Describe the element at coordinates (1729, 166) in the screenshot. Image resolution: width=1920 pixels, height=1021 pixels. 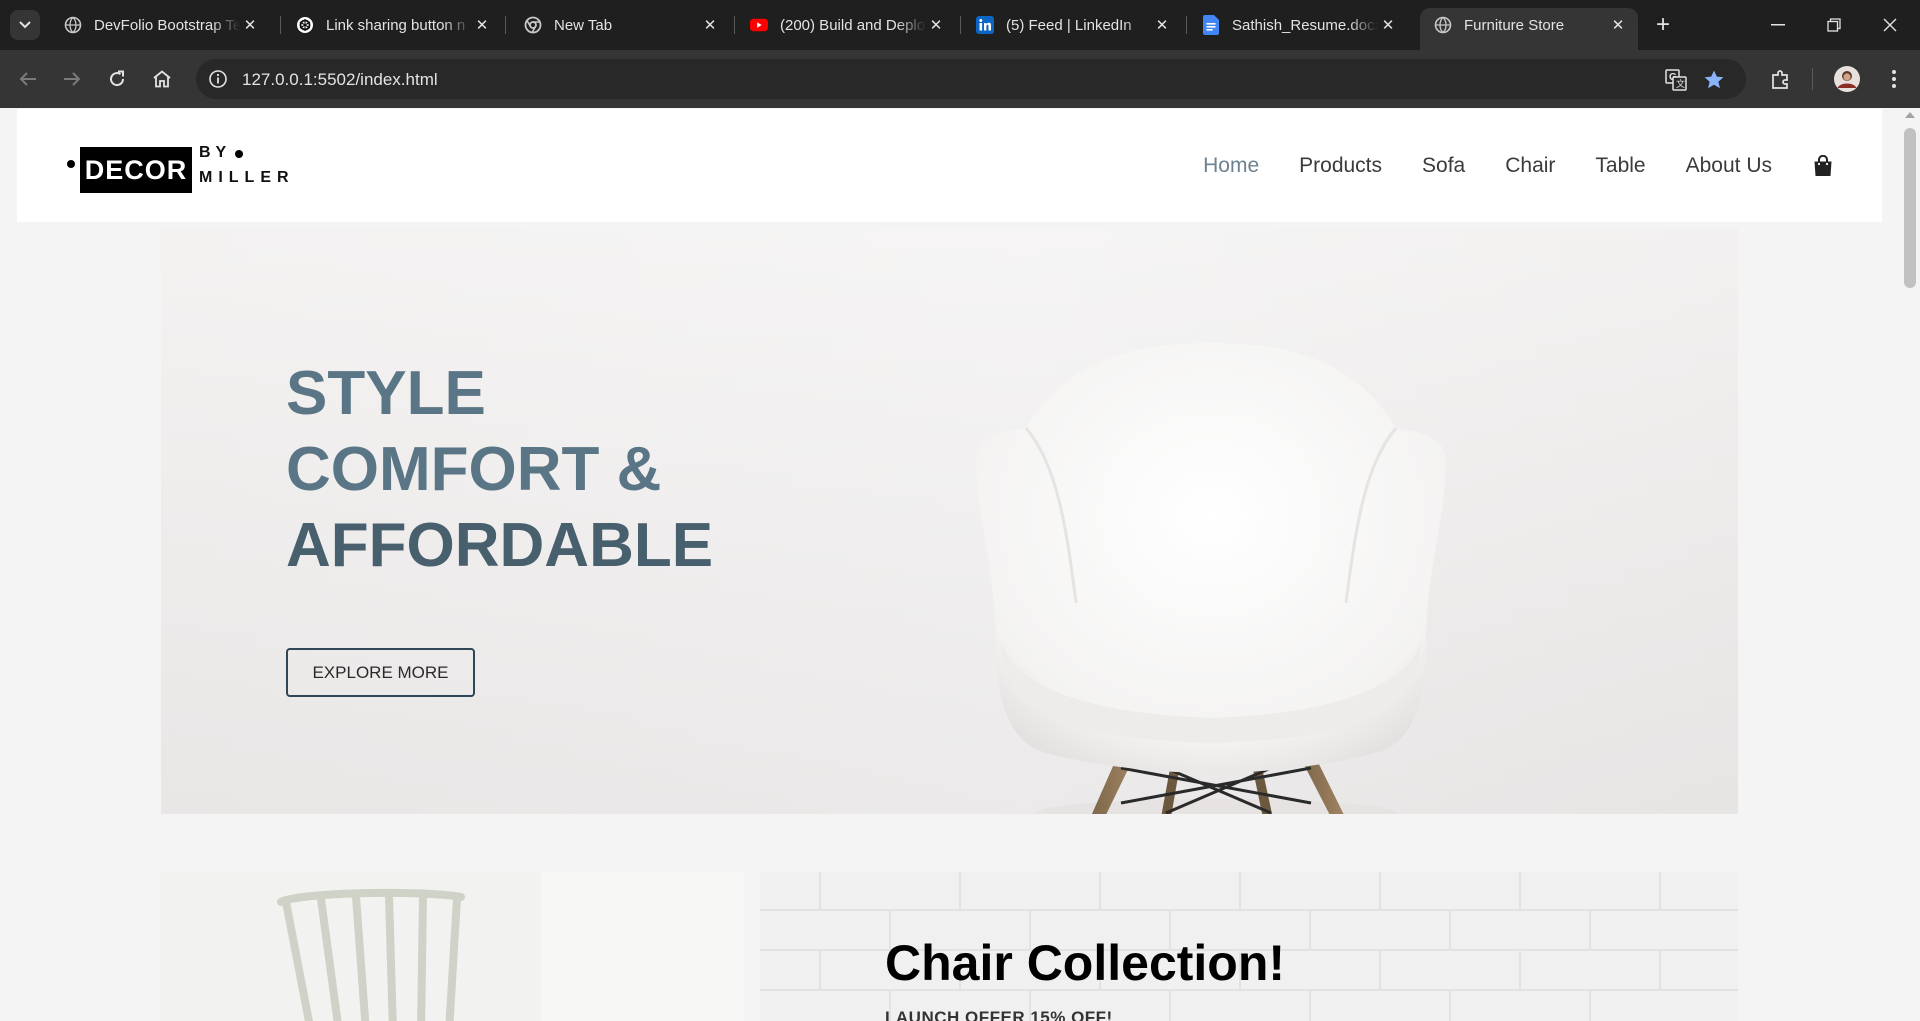
I see `nav-about-link: About Us` at that location.